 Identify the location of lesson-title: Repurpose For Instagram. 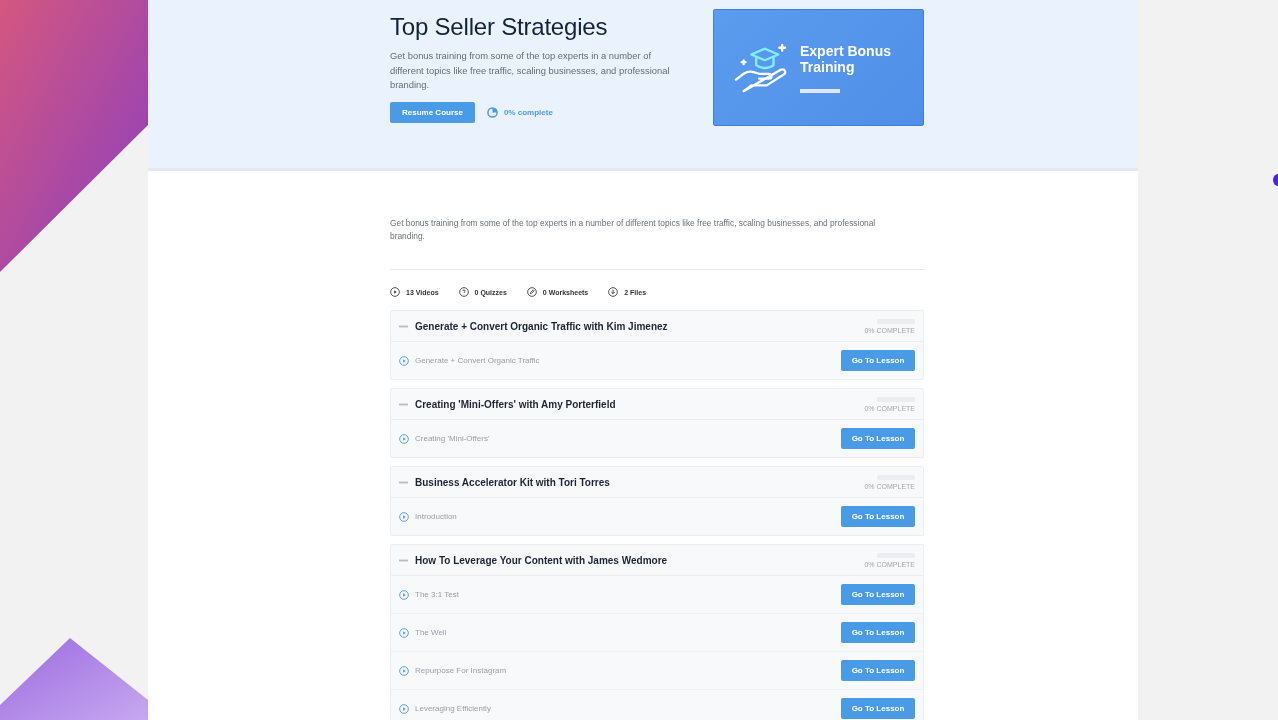
(461, 670).